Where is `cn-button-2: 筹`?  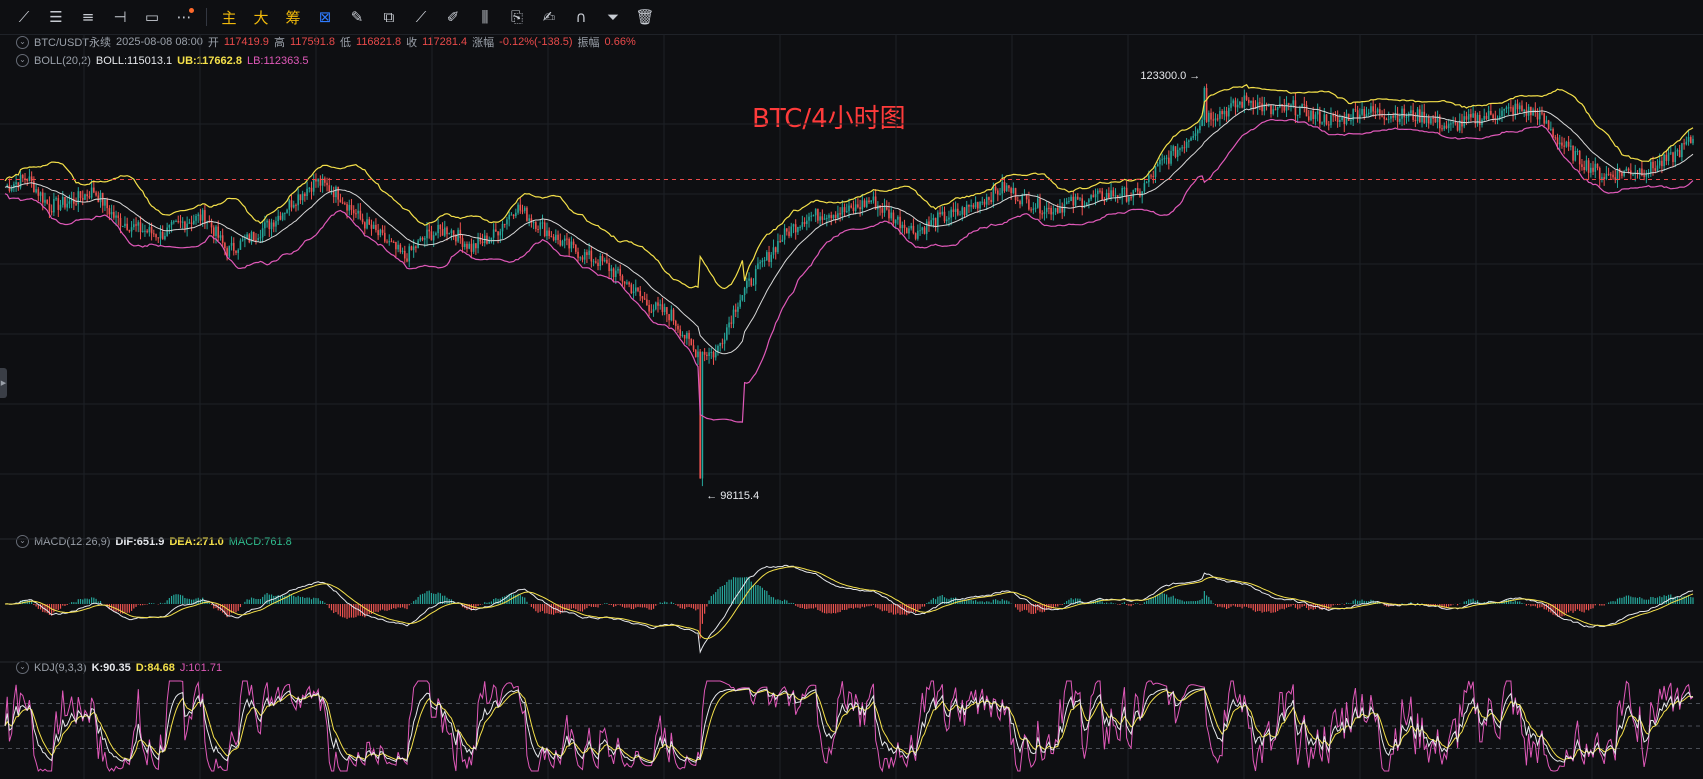
cn-button-2: 筹 is located at coordinates (293, 17).